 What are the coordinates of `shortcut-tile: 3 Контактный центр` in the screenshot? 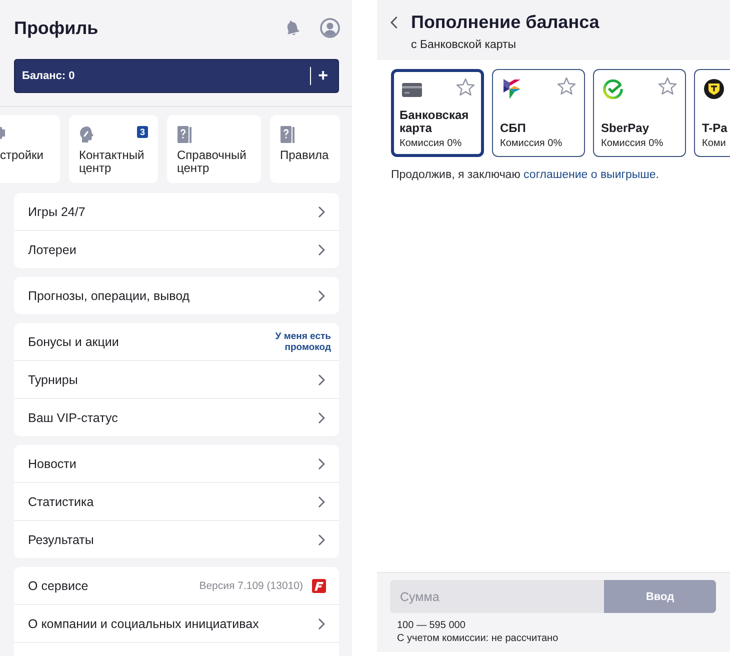 It's located at (113, 149).